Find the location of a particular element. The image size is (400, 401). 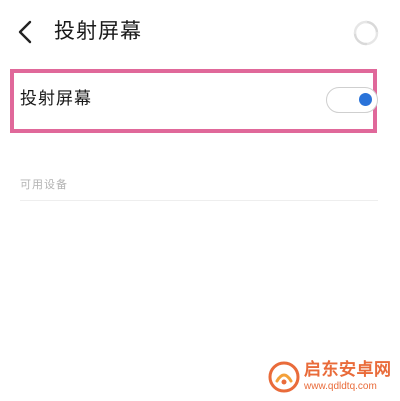

watermark-logo-icon is located at coordinates (284, 377).